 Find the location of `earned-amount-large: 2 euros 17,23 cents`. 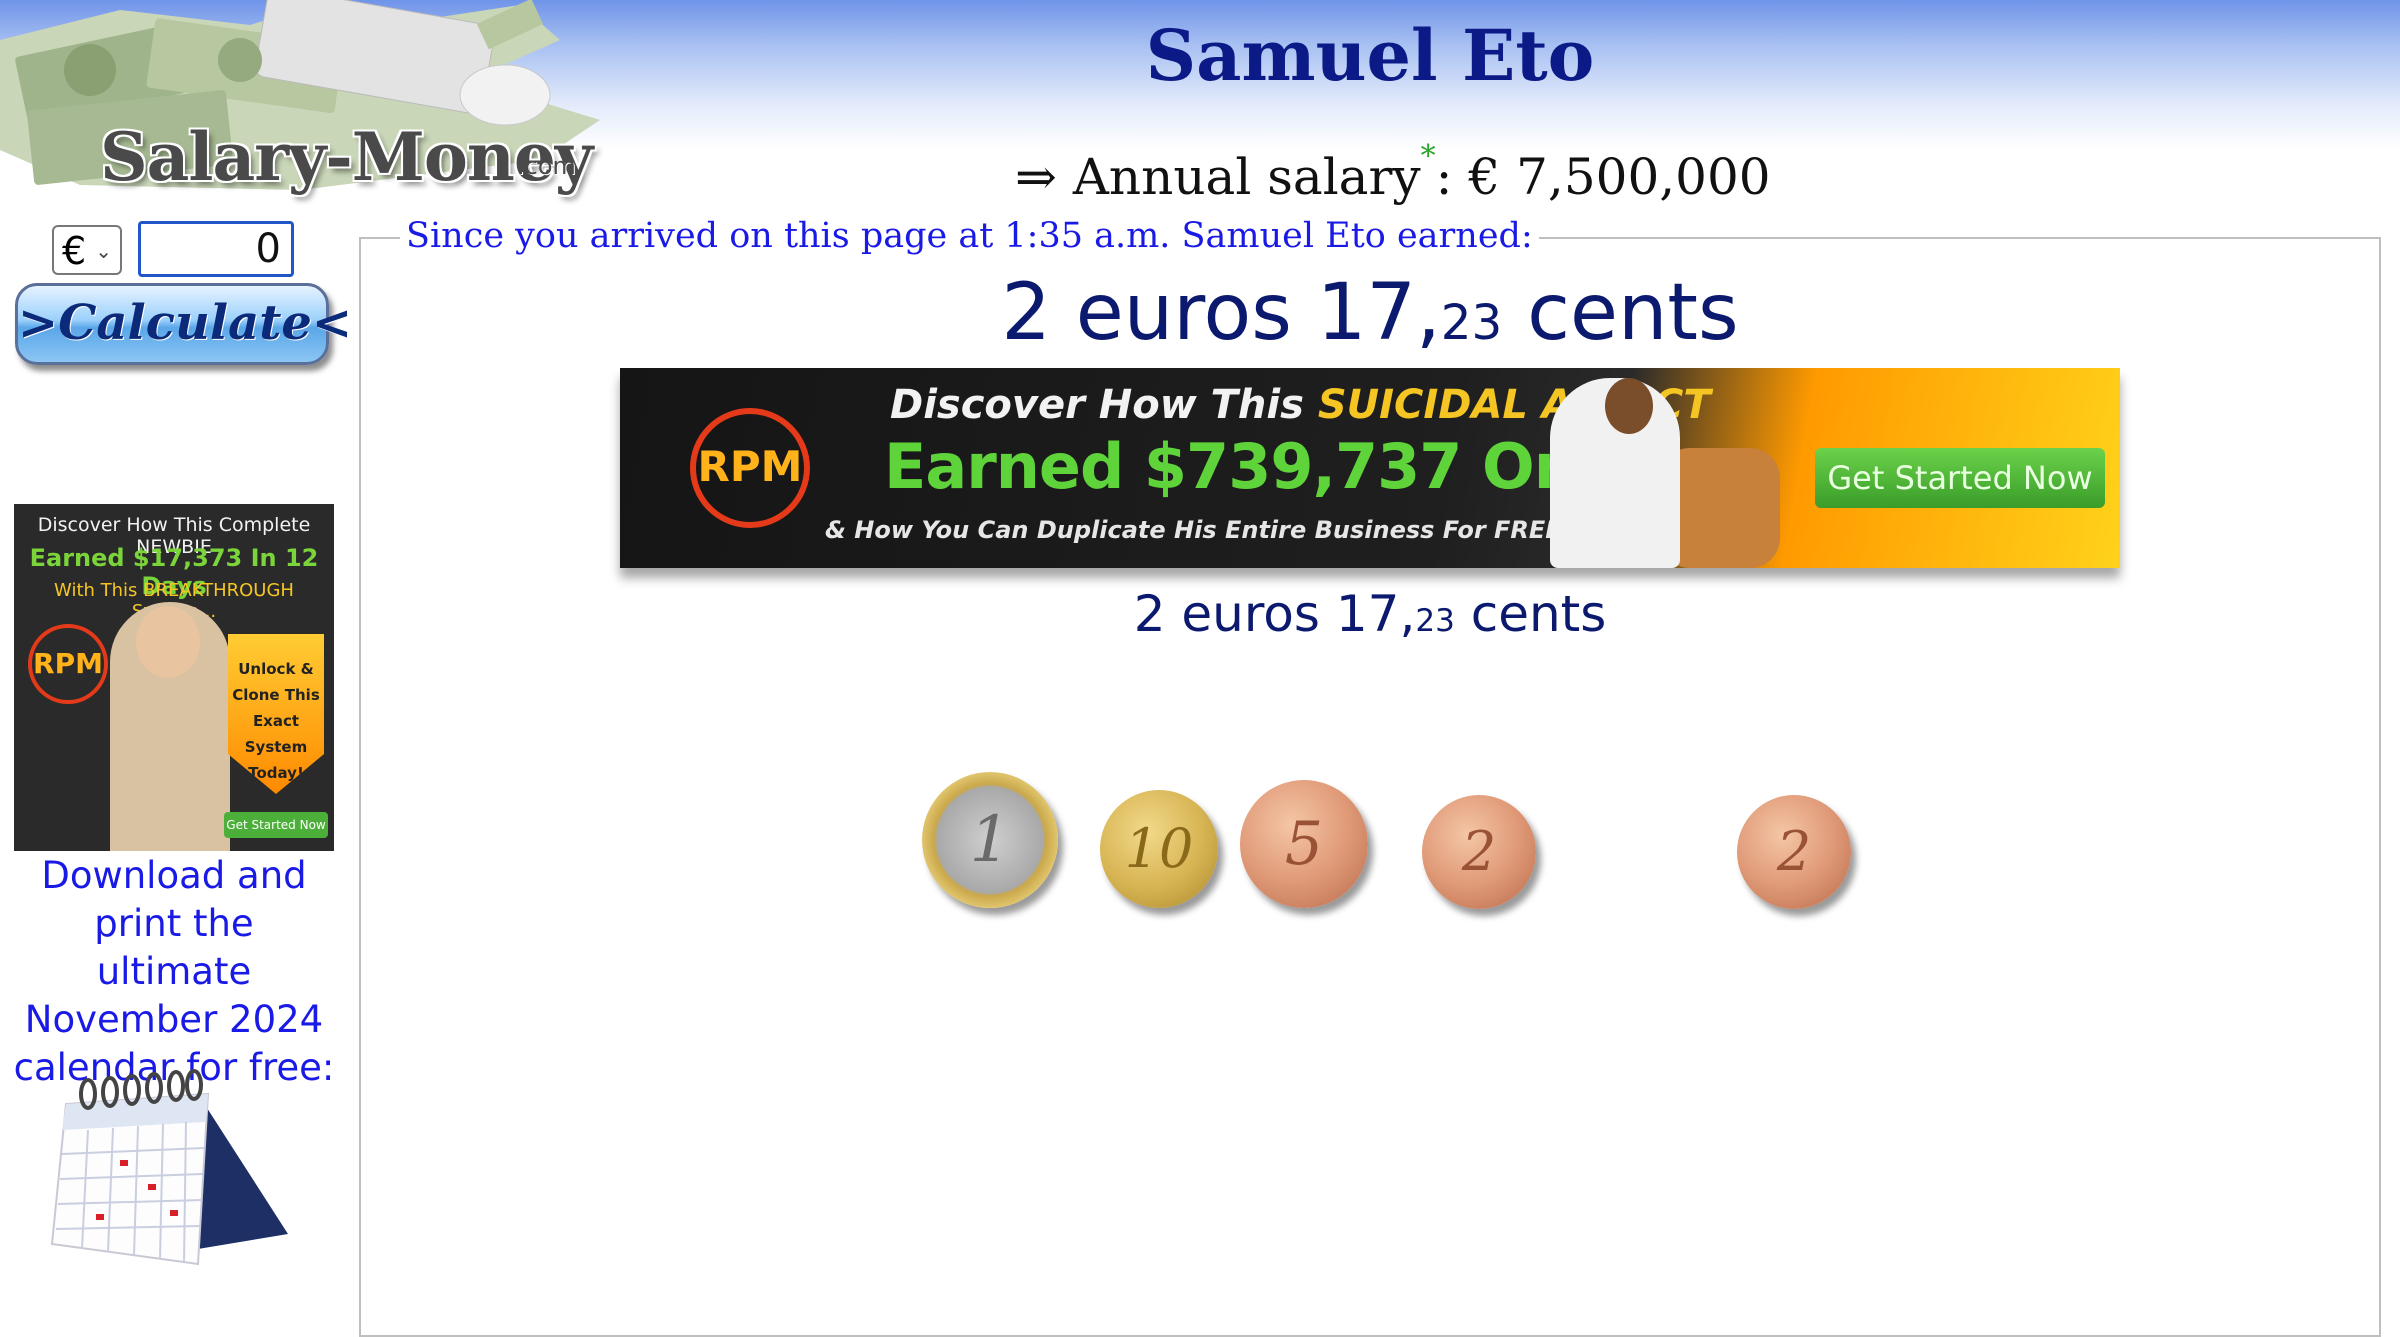

earned-amount-large: 2 euros 17,23 cents is located at coordinates (1200, 313).